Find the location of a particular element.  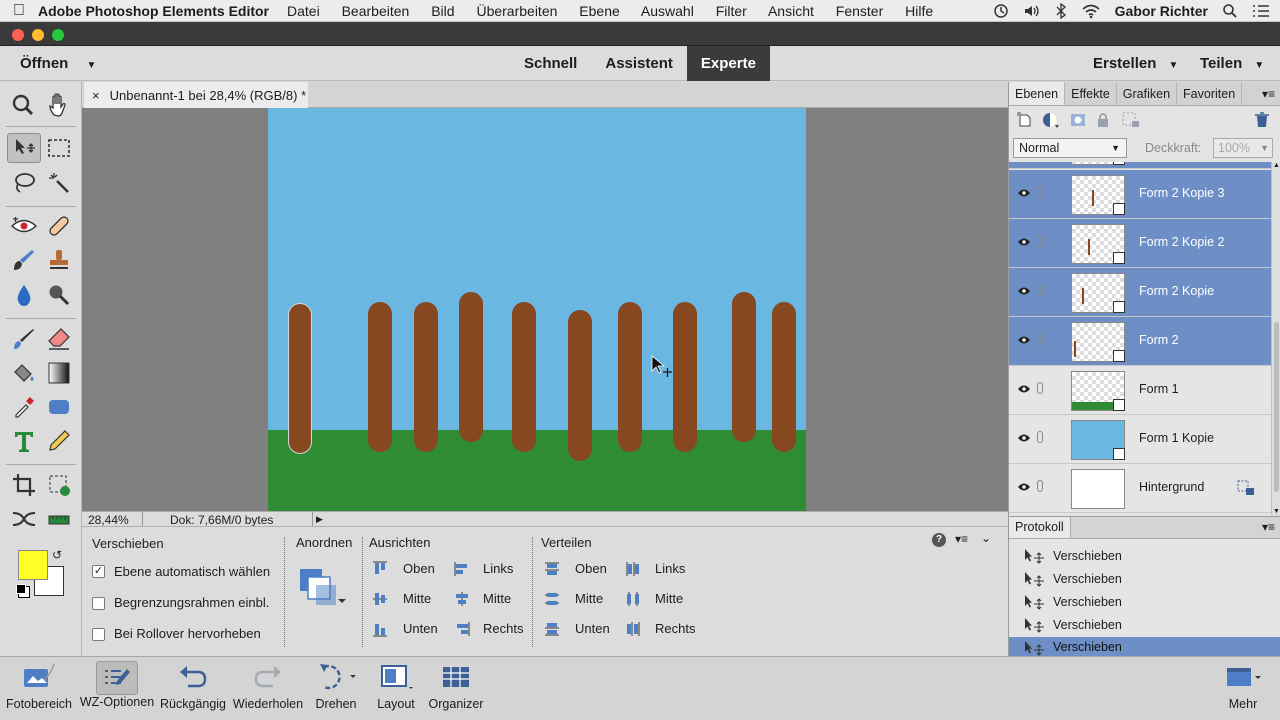

distribute-middle-button: Mitte is located at coordinates (579, 600).